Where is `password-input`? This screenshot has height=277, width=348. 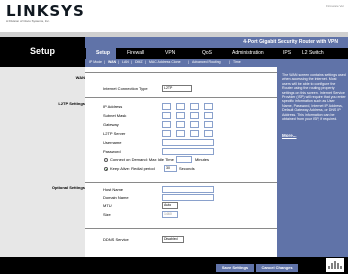 password-input is located at coordinates (188, 151).